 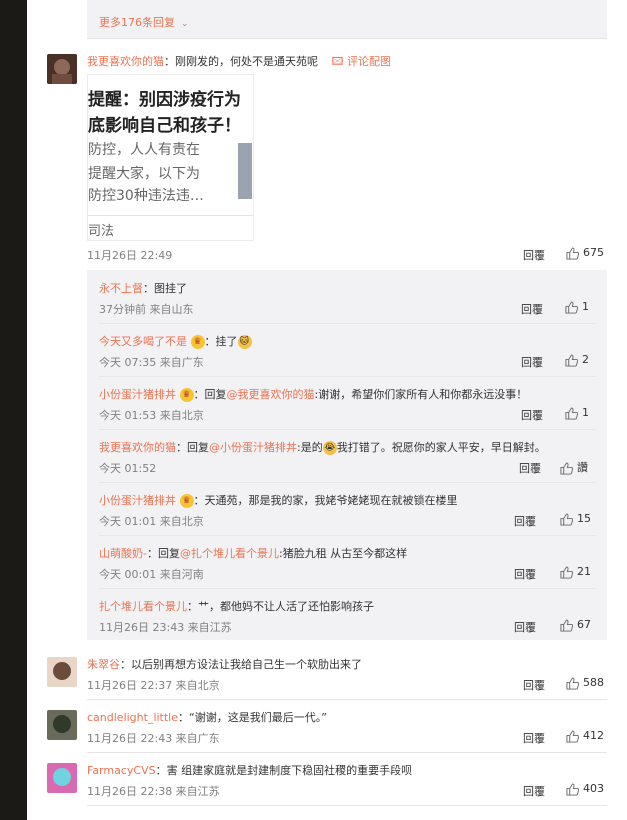 I want to click on image-icon: 🖾, so click(x=337, y=61).